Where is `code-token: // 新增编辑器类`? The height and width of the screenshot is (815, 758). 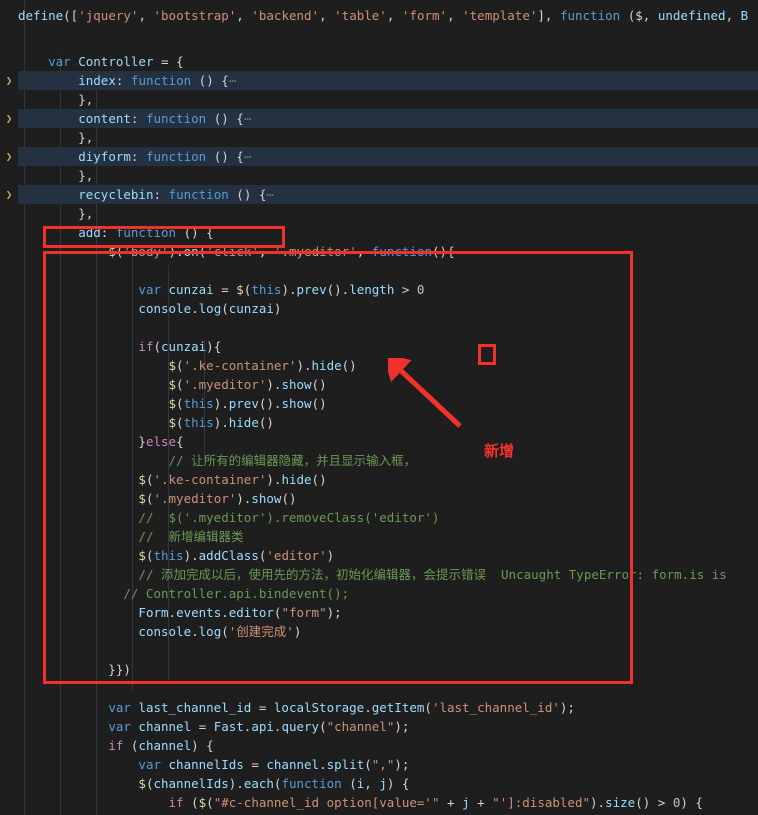 code-token: // 新增编辑器类 is located at coordinates (191, 536).